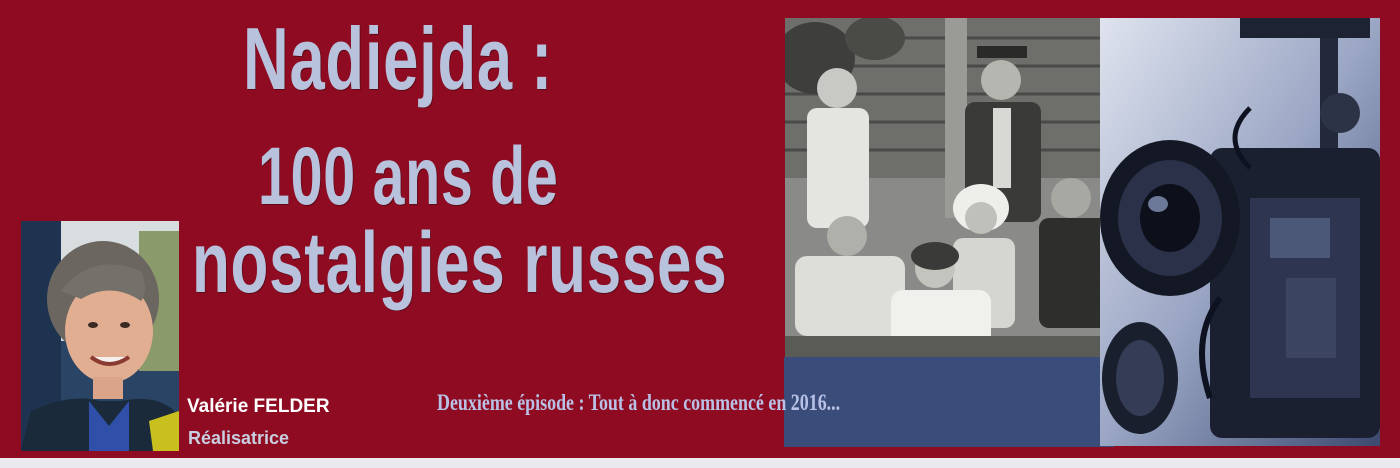  I want to click on portrait-illustration, so click(100, 336).